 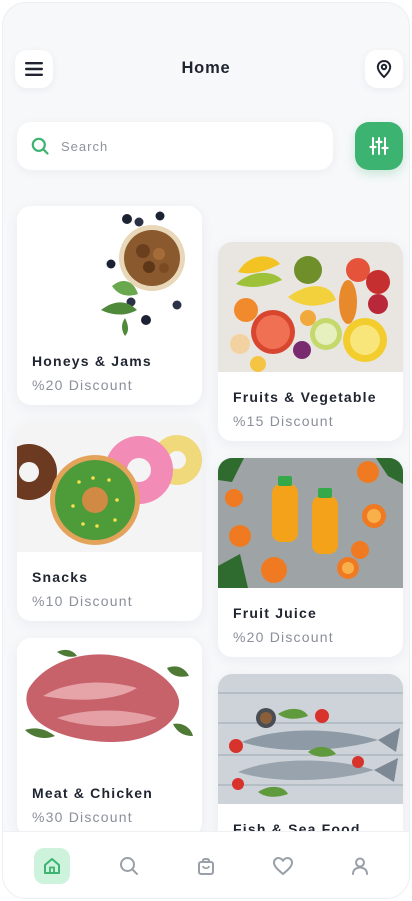 I want to click on heart-icon, so click(x=283, y=866).